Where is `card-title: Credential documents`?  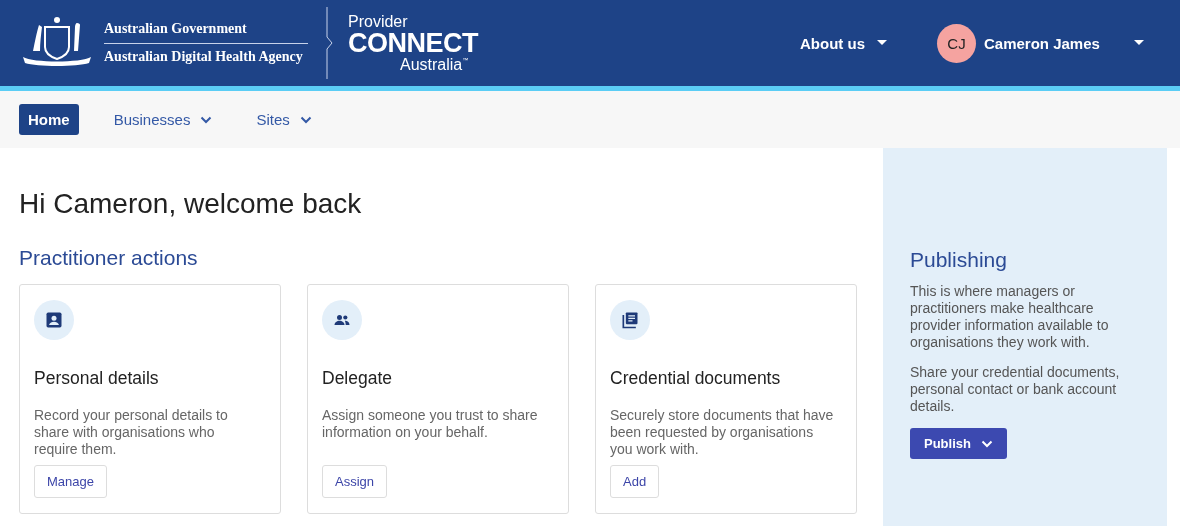 card-title: Credential documents is located at coordinates (696, 378).